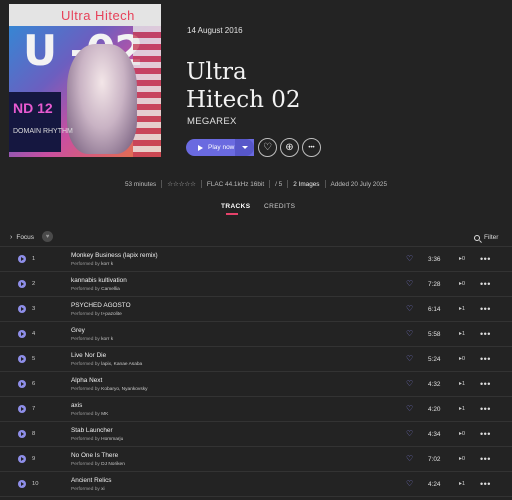 This screenshot has width=512, height=500. Describe the element at coordinates (243, 100) in the screenshot. I see `album-title-line2: Hitech 02` at that location.